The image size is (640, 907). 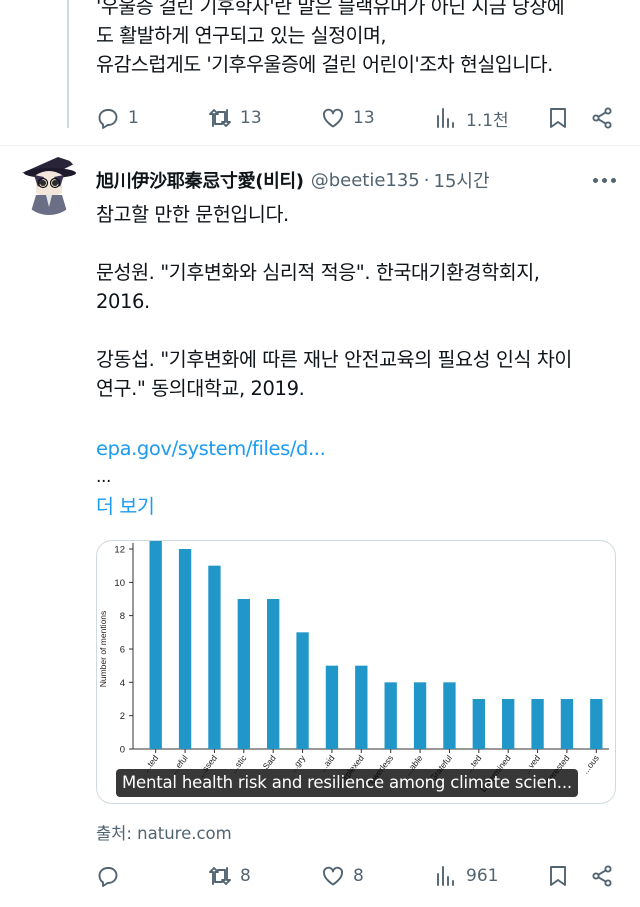 I want to click on tweet-actions: 8 8 961, so click(x=361, y=876).